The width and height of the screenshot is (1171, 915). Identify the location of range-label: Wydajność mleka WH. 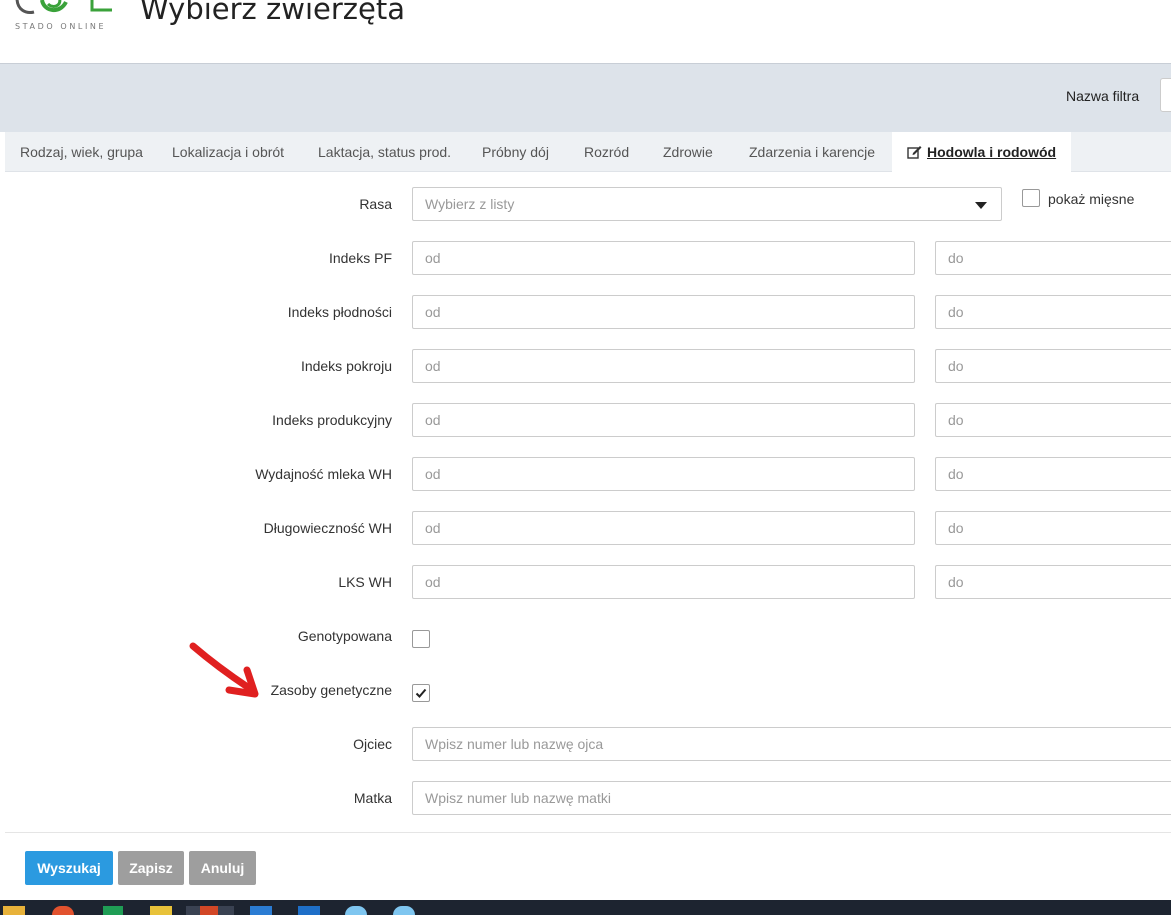
(323, 474).